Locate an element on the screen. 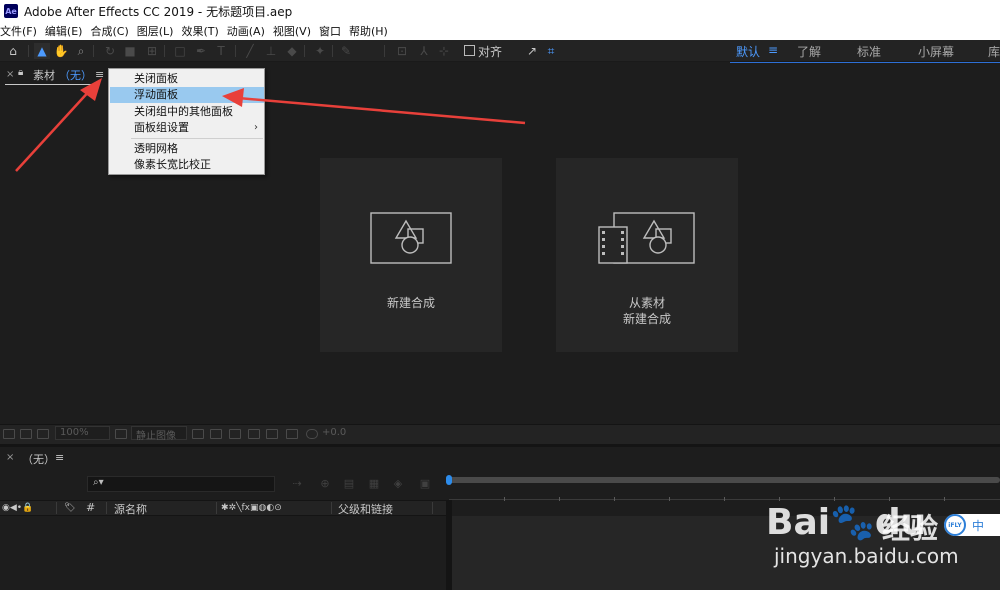 The image size is (1000, 590). rotate-tool-icon: ↻ is located at coordinates (110, 51).